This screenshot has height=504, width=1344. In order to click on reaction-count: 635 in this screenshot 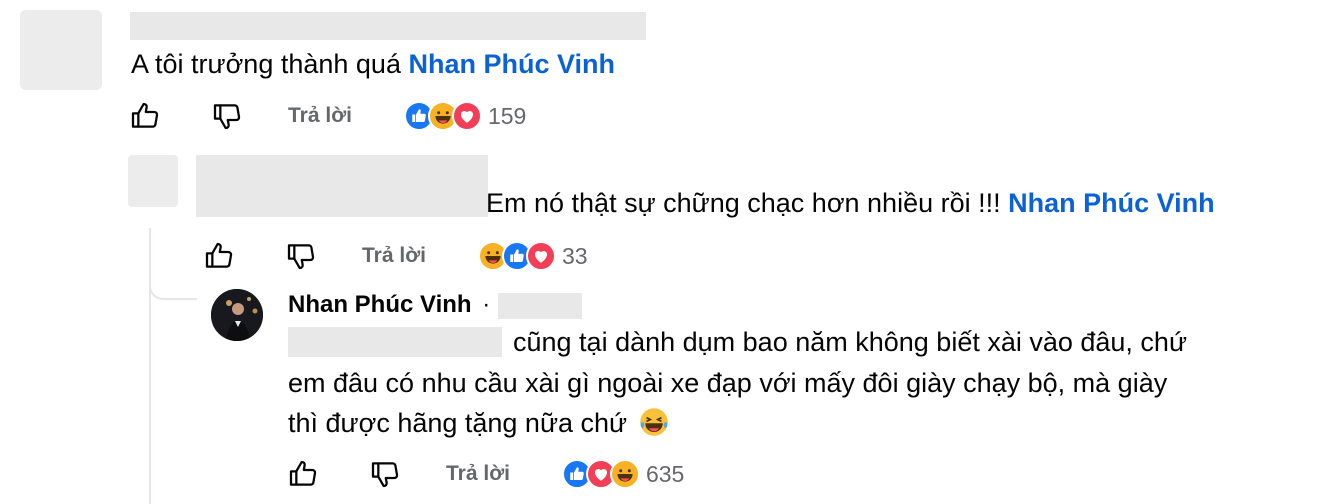, I will do `click(665, 474)`.